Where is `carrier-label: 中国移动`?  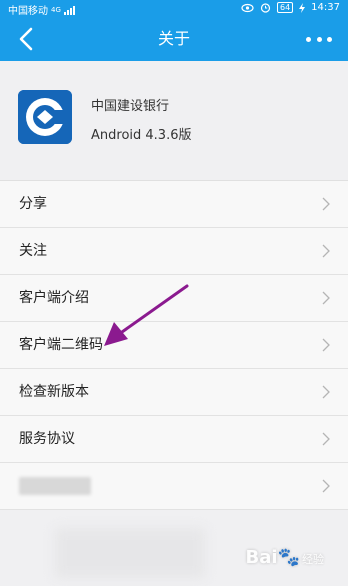 carrier-label: 中国移动 is located at coordinates (28, 11).